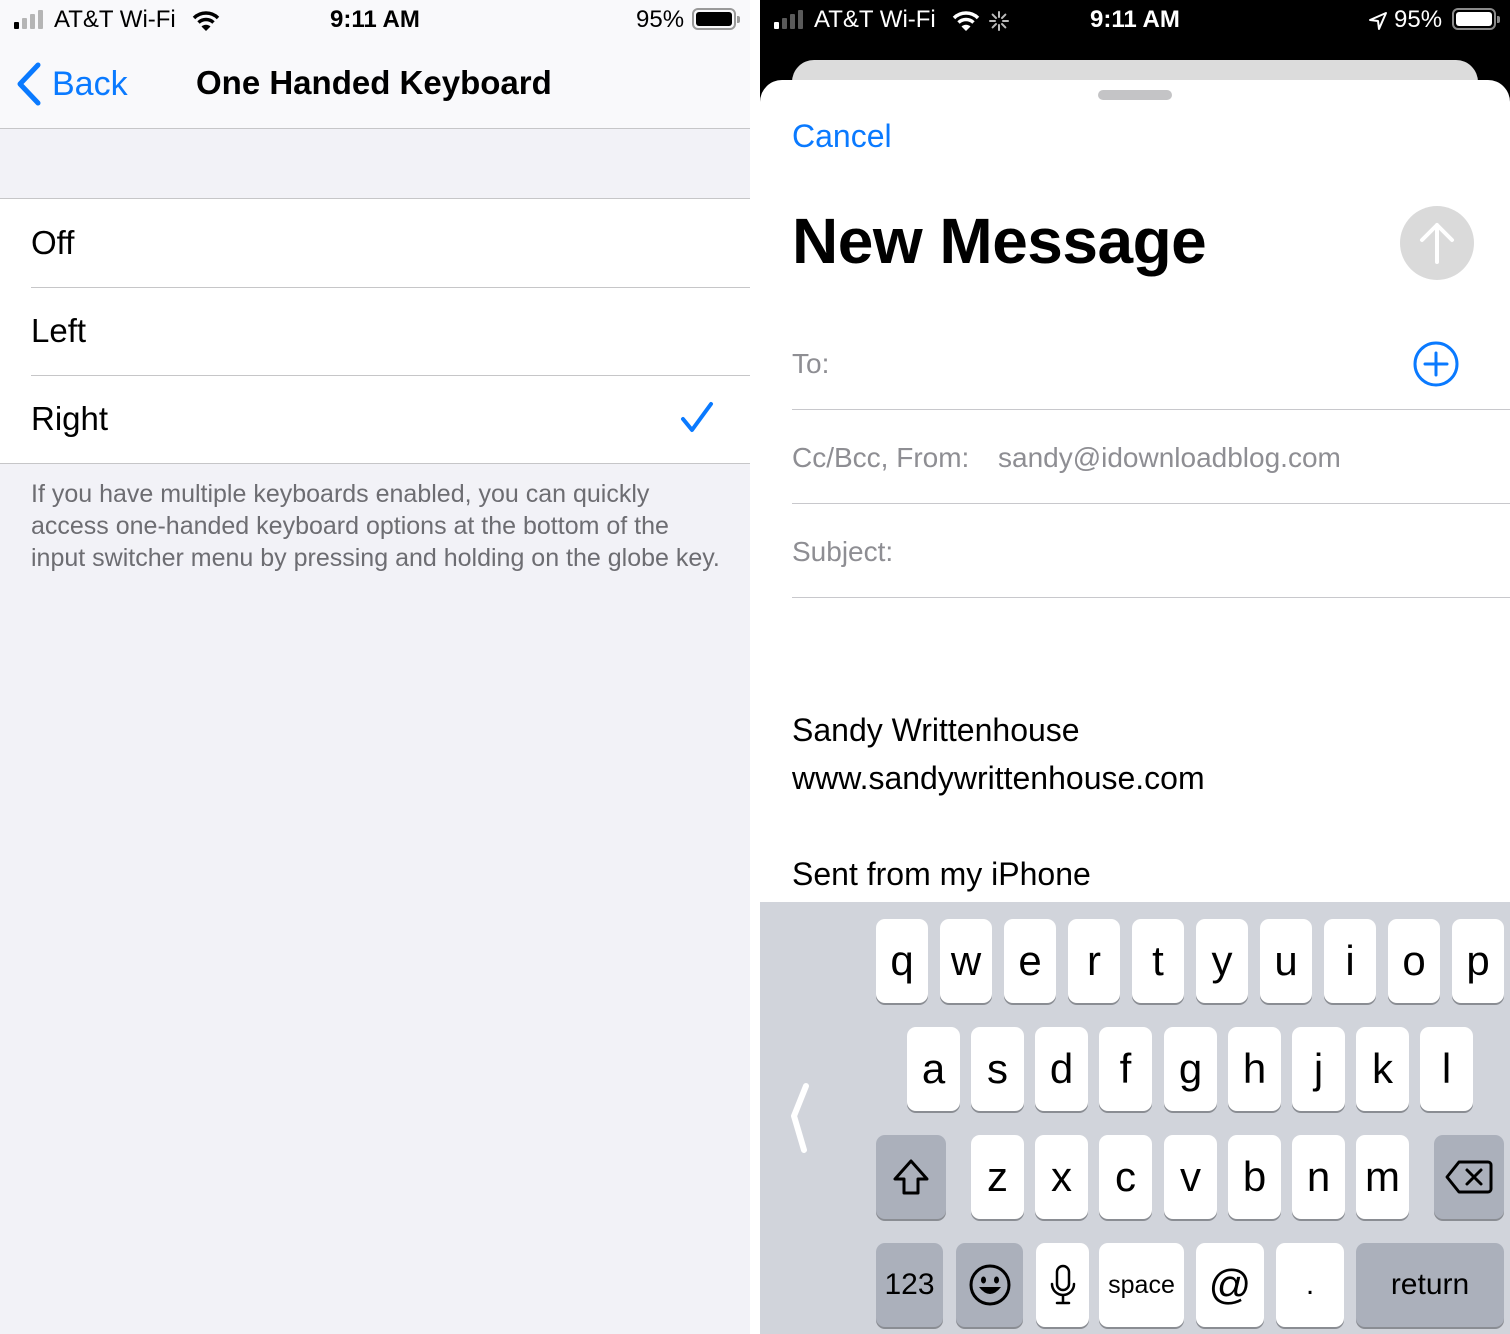 The height and width of the screenshot is (1334, 1510). I want to click on key-s: s, so click(997, 1069).